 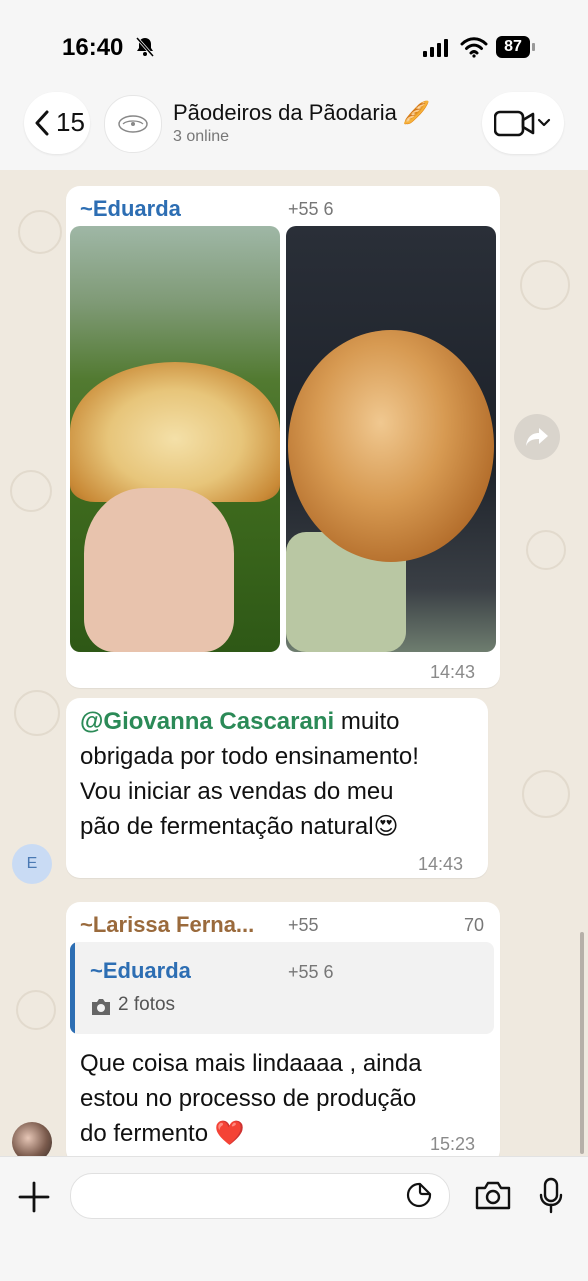 I want to click on composer-bar, so click(x=294, y=1218).